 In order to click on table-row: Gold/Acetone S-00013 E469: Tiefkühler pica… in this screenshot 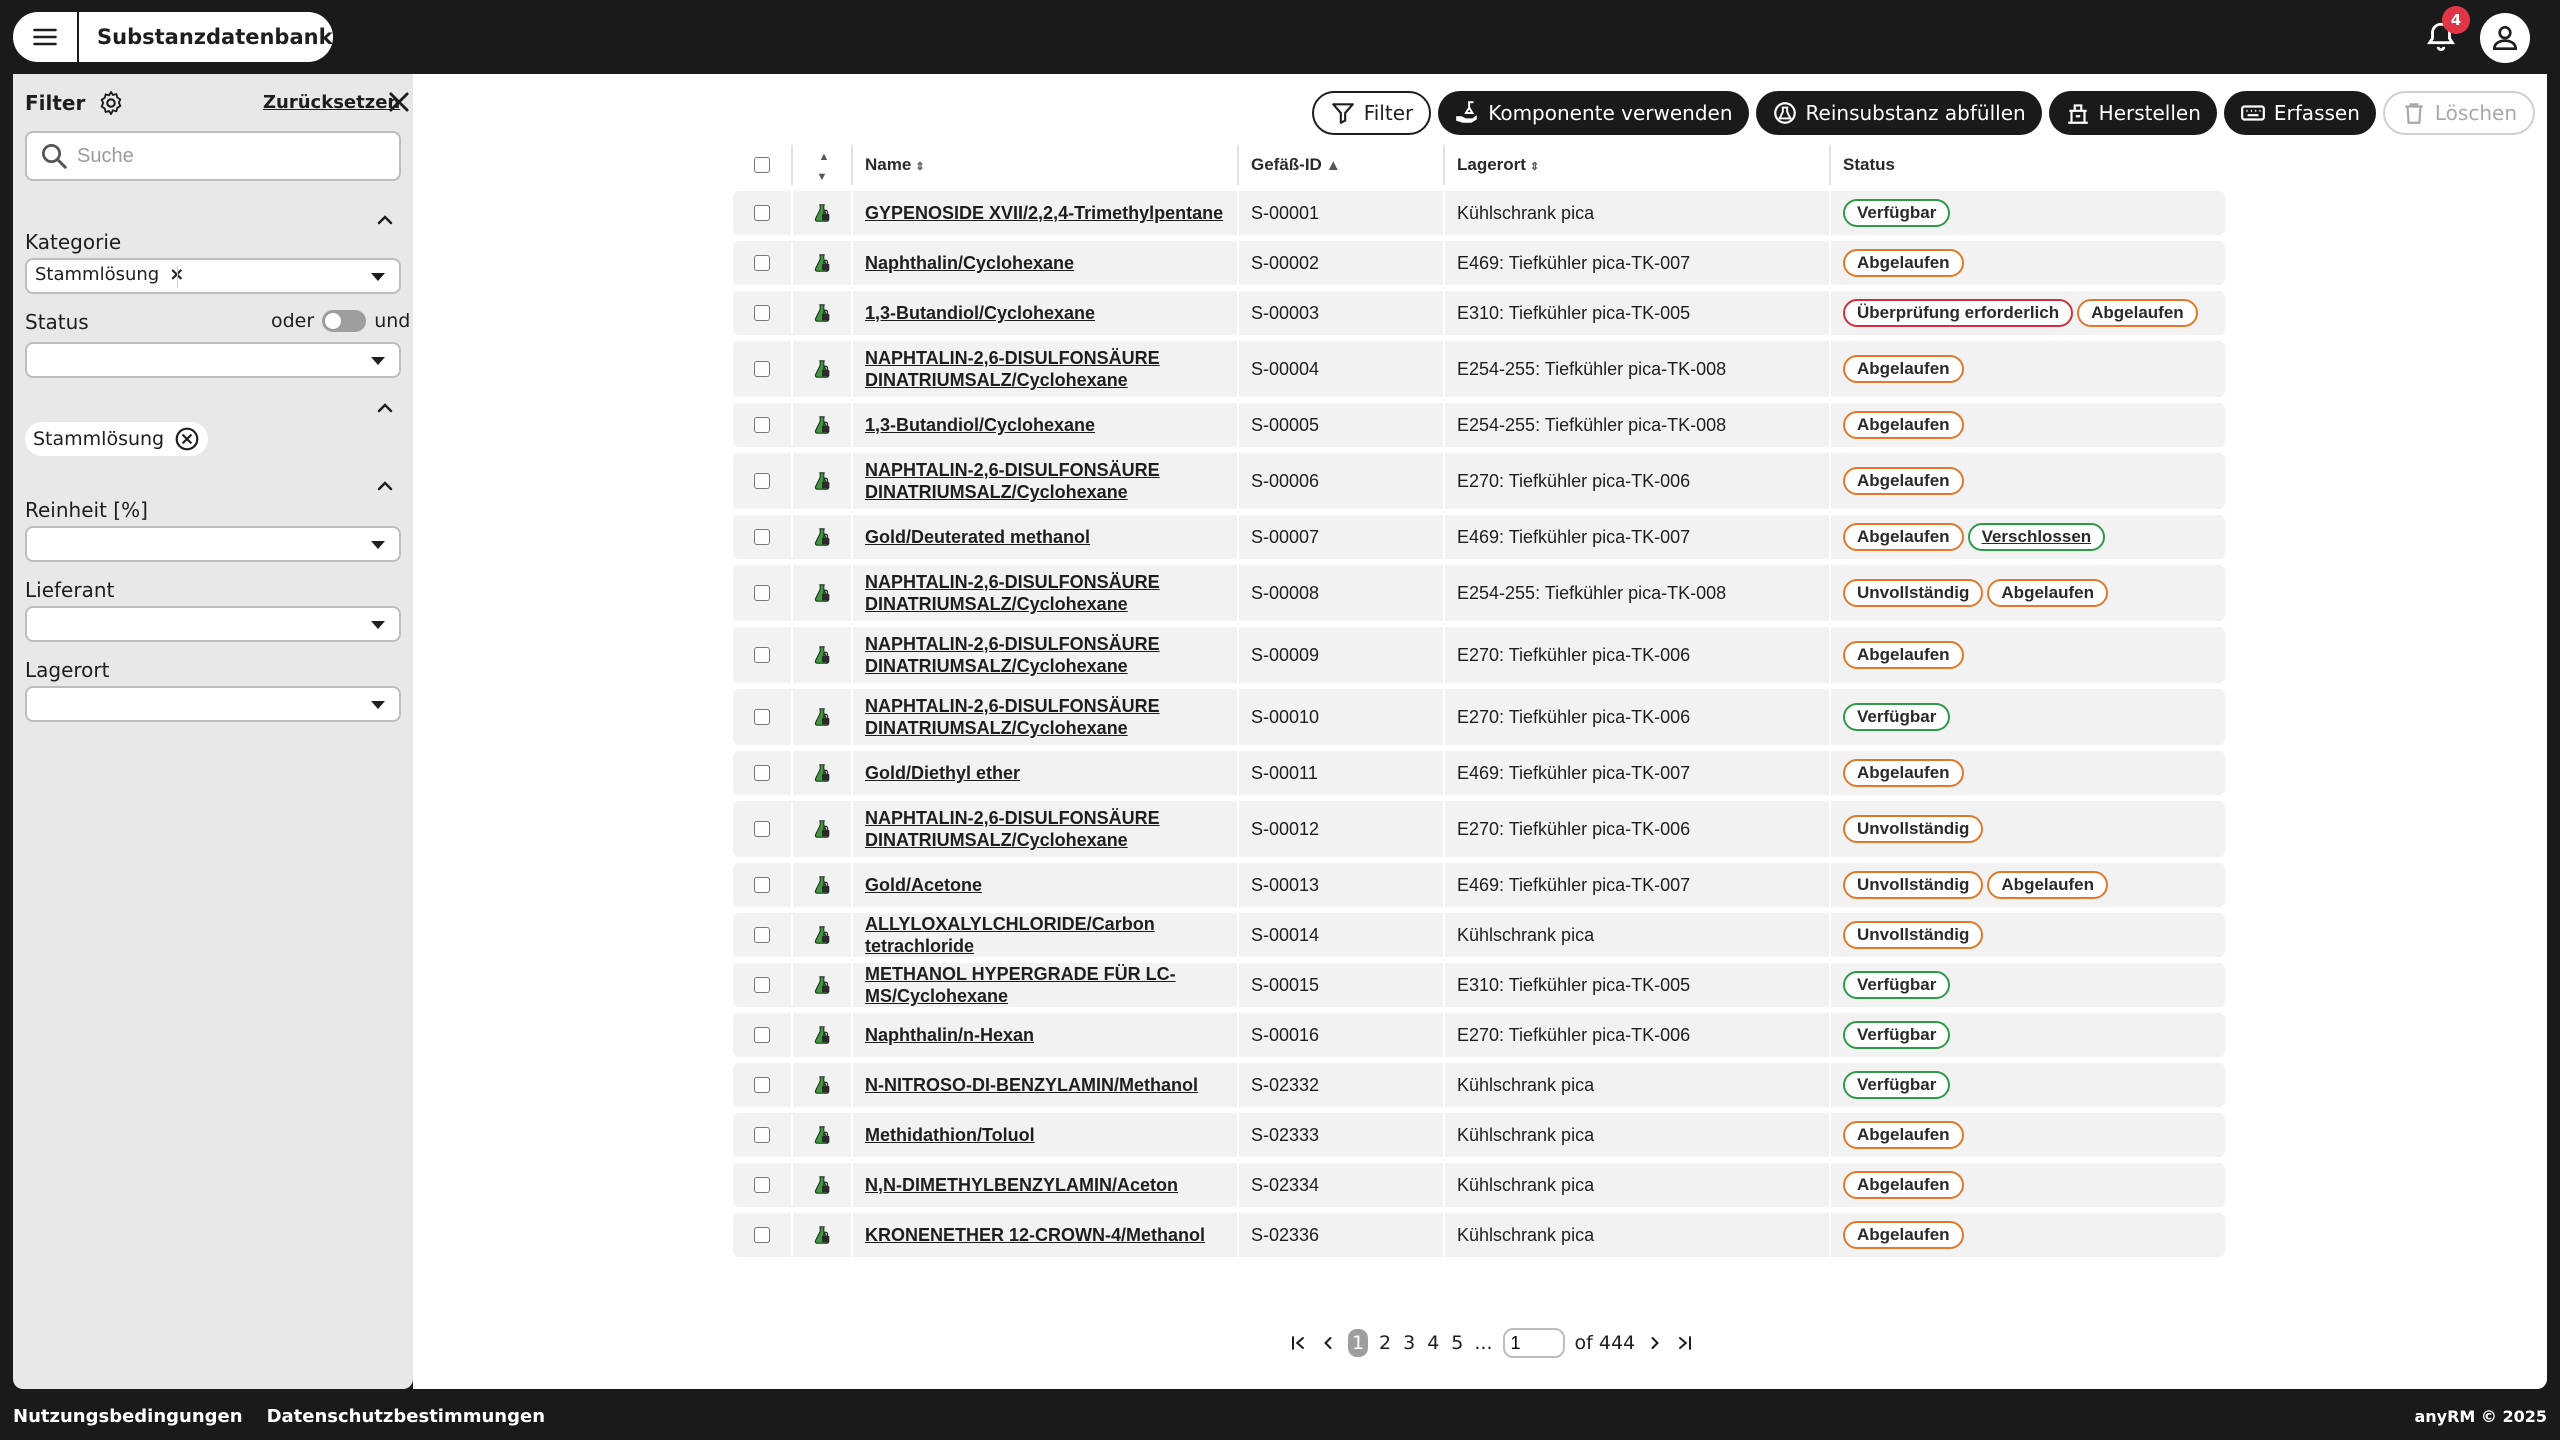, I will do `click(1479, 885)`.